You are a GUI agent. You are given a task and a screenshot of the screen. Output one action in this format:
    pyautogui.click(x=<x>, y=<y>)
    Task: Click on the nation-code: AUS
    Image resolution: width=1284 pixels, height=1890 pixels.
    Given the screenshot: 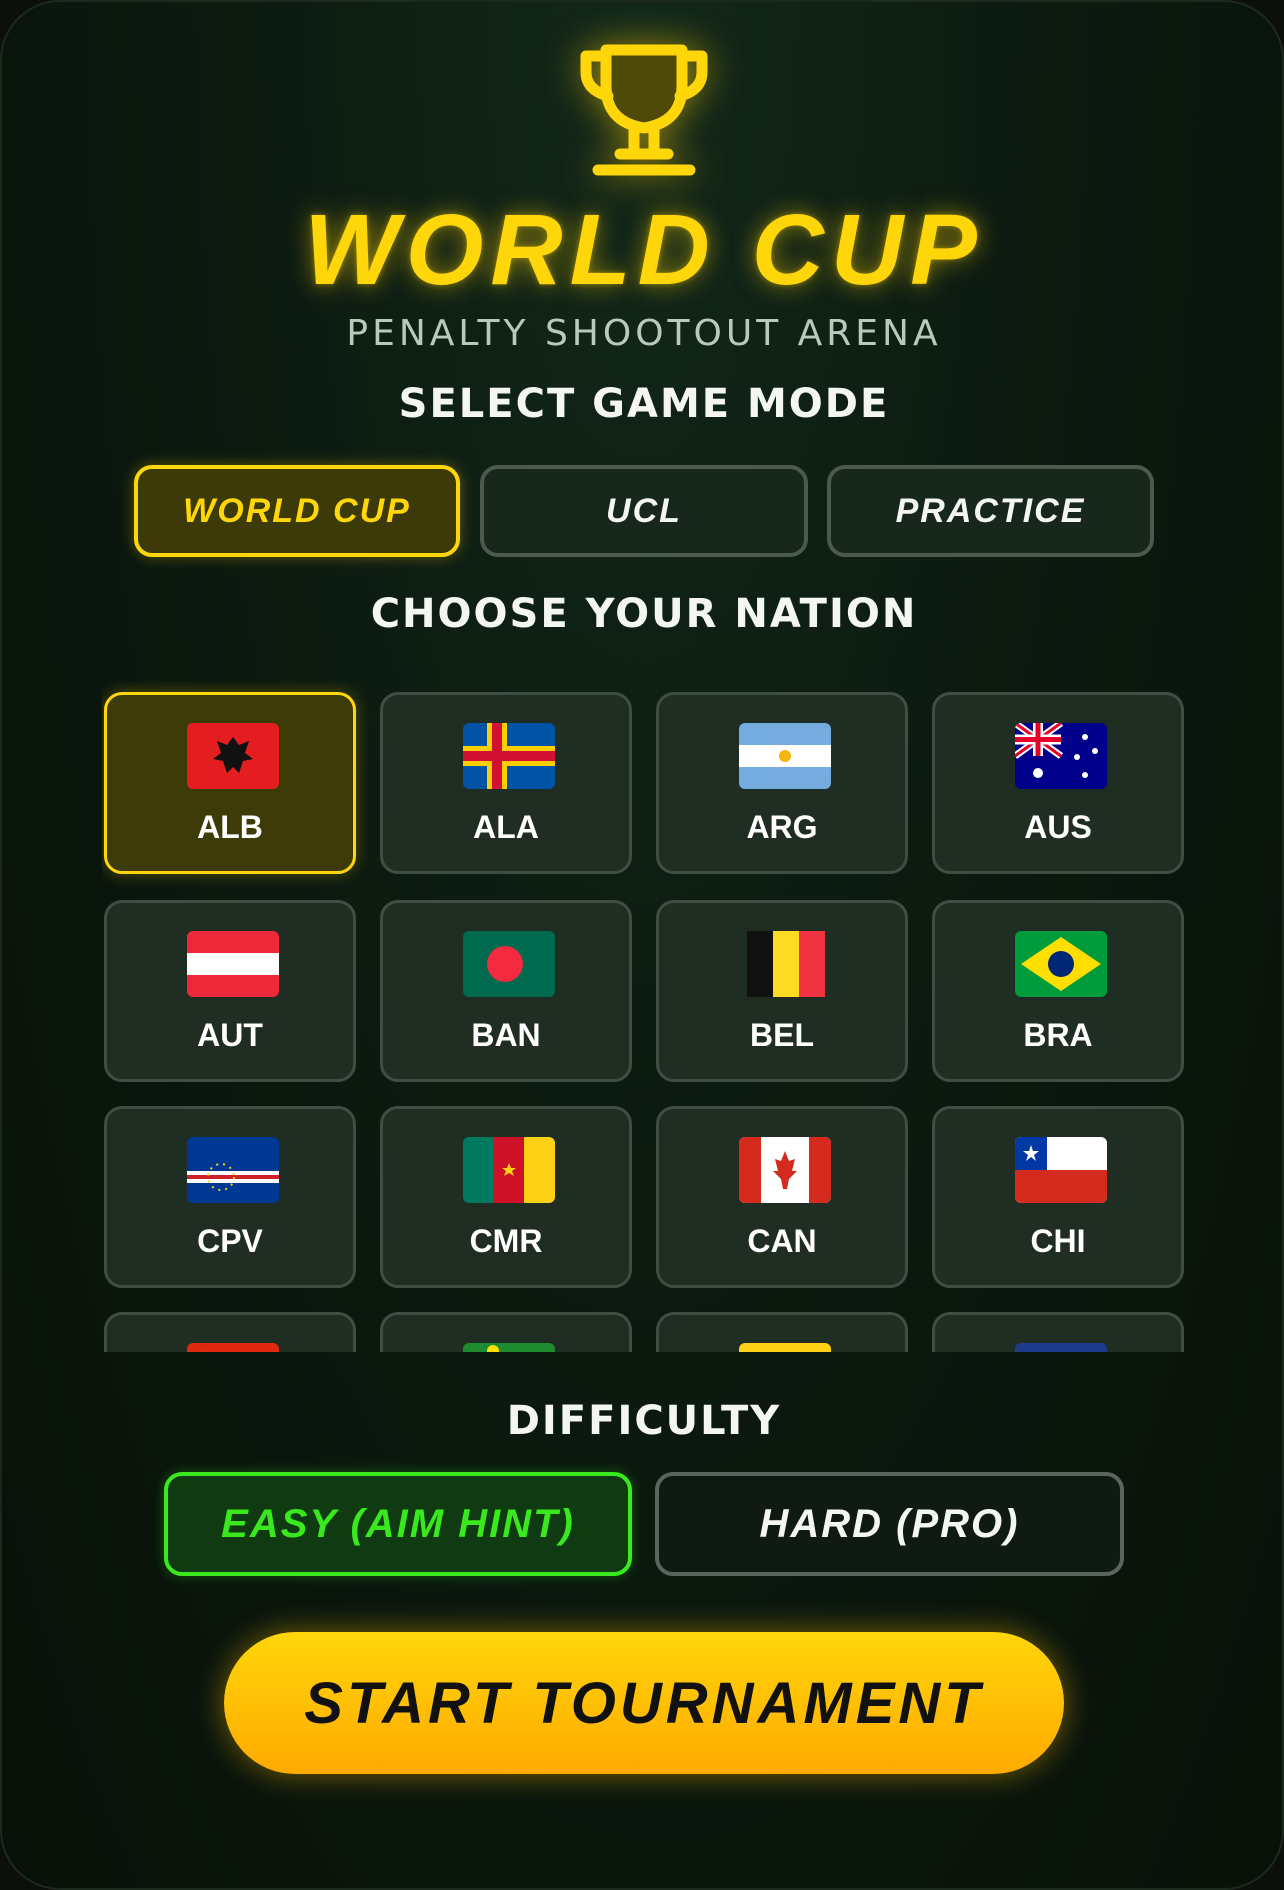 What is the action you would take?
    pyautogui.click(x=1058, y=827)
    